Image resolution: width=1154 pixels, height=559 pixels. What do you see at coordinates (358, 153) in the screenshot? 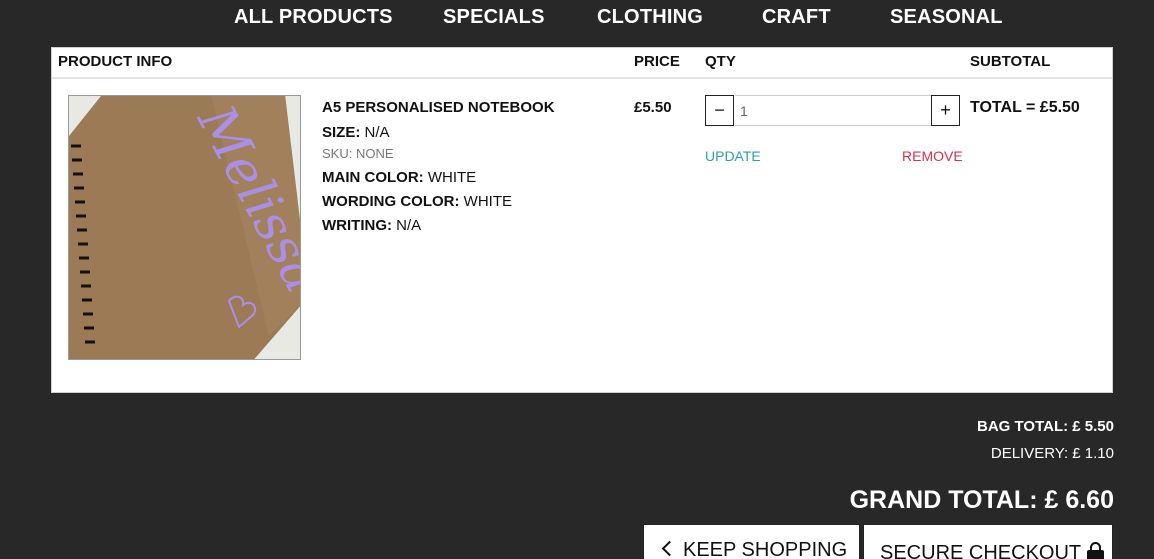
I see `product-sku: SKU: NONE` at bounding box center [358, 153].